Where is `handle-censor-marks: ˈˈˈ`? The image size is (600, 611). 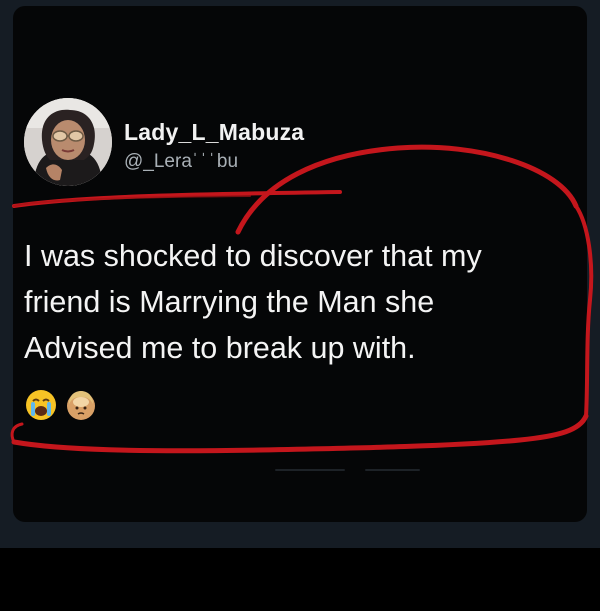 handle-censor-marks: ˈˈˈ is located at coordinates (204, 161).